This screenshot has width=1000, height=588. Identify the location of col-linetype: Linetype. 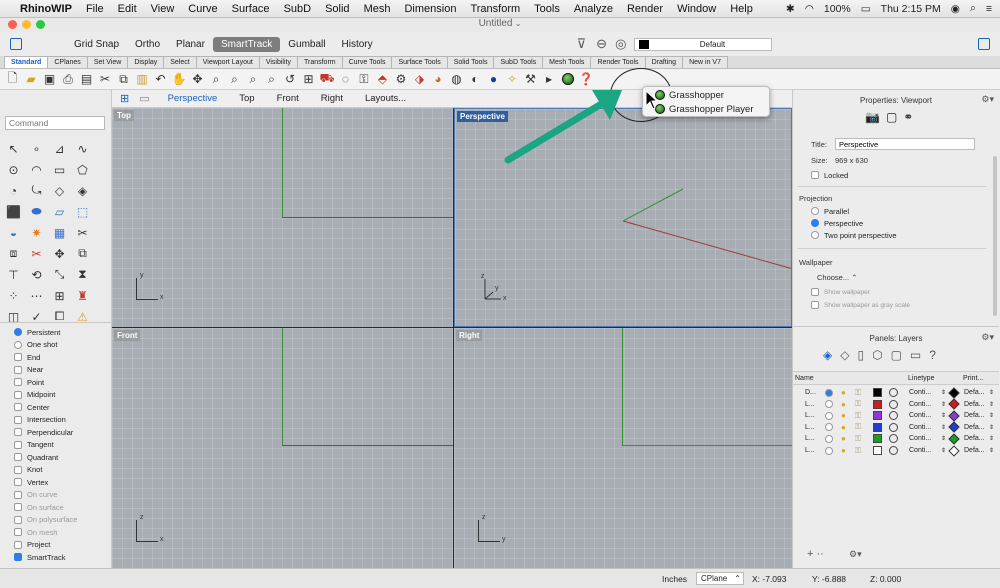
(921, 378).